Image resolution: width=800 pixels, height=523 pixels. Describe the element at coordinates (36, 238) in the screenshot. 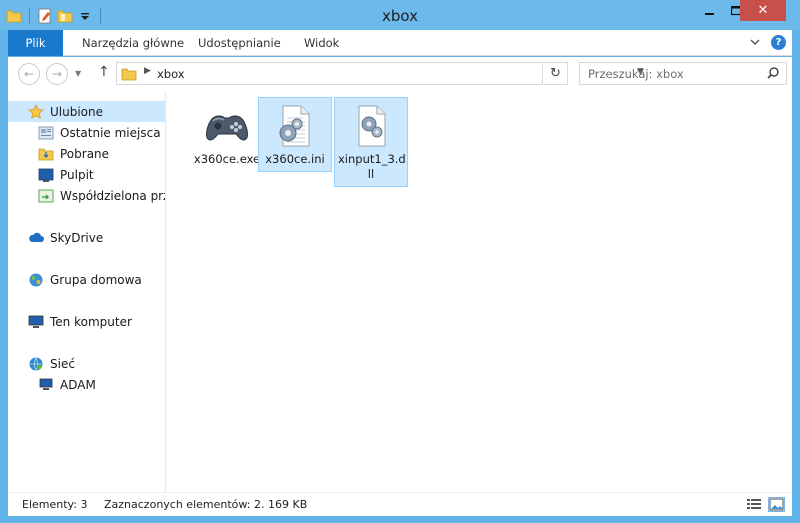

I see `cloud-icon` at that location.